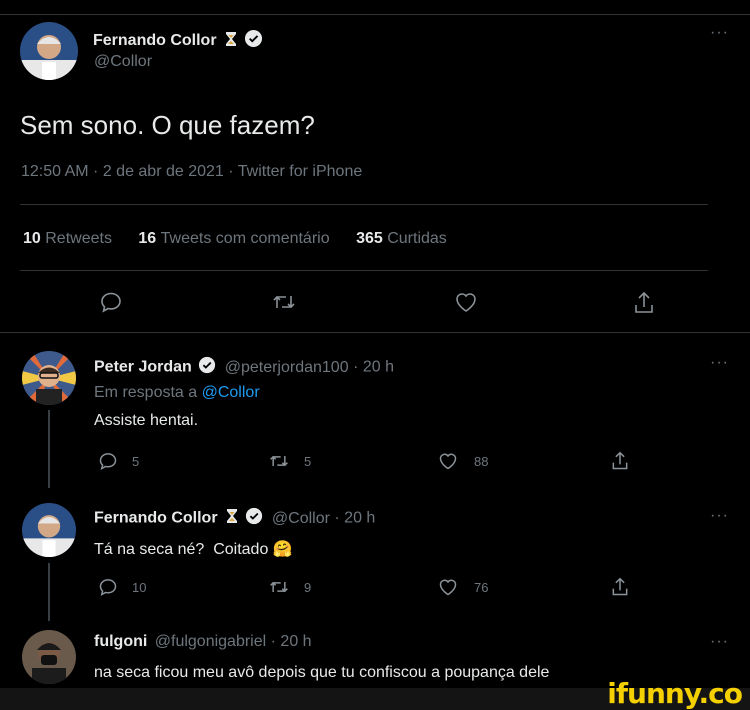 The width and height of the screenshot is (750, 710). Describe the element at coordinates (375, 14) in the screenshot. I see `top-divider` at that location.